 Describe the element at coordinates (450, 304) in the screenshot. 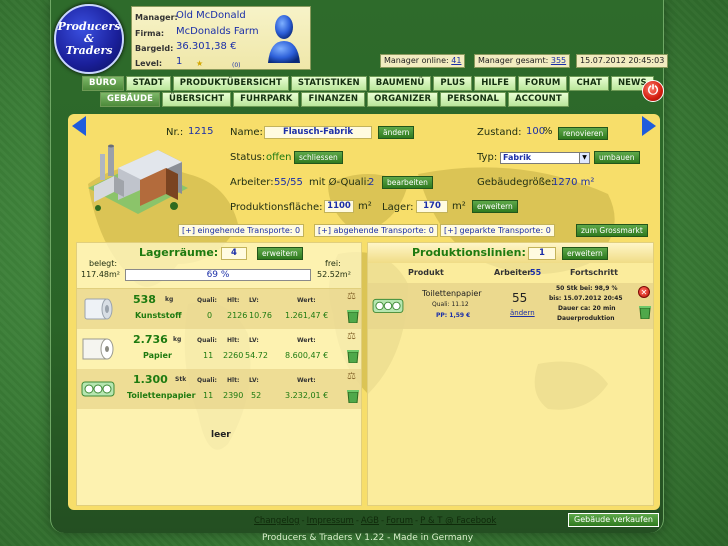

I see `line-quali: Quali: 11.12` at that location.